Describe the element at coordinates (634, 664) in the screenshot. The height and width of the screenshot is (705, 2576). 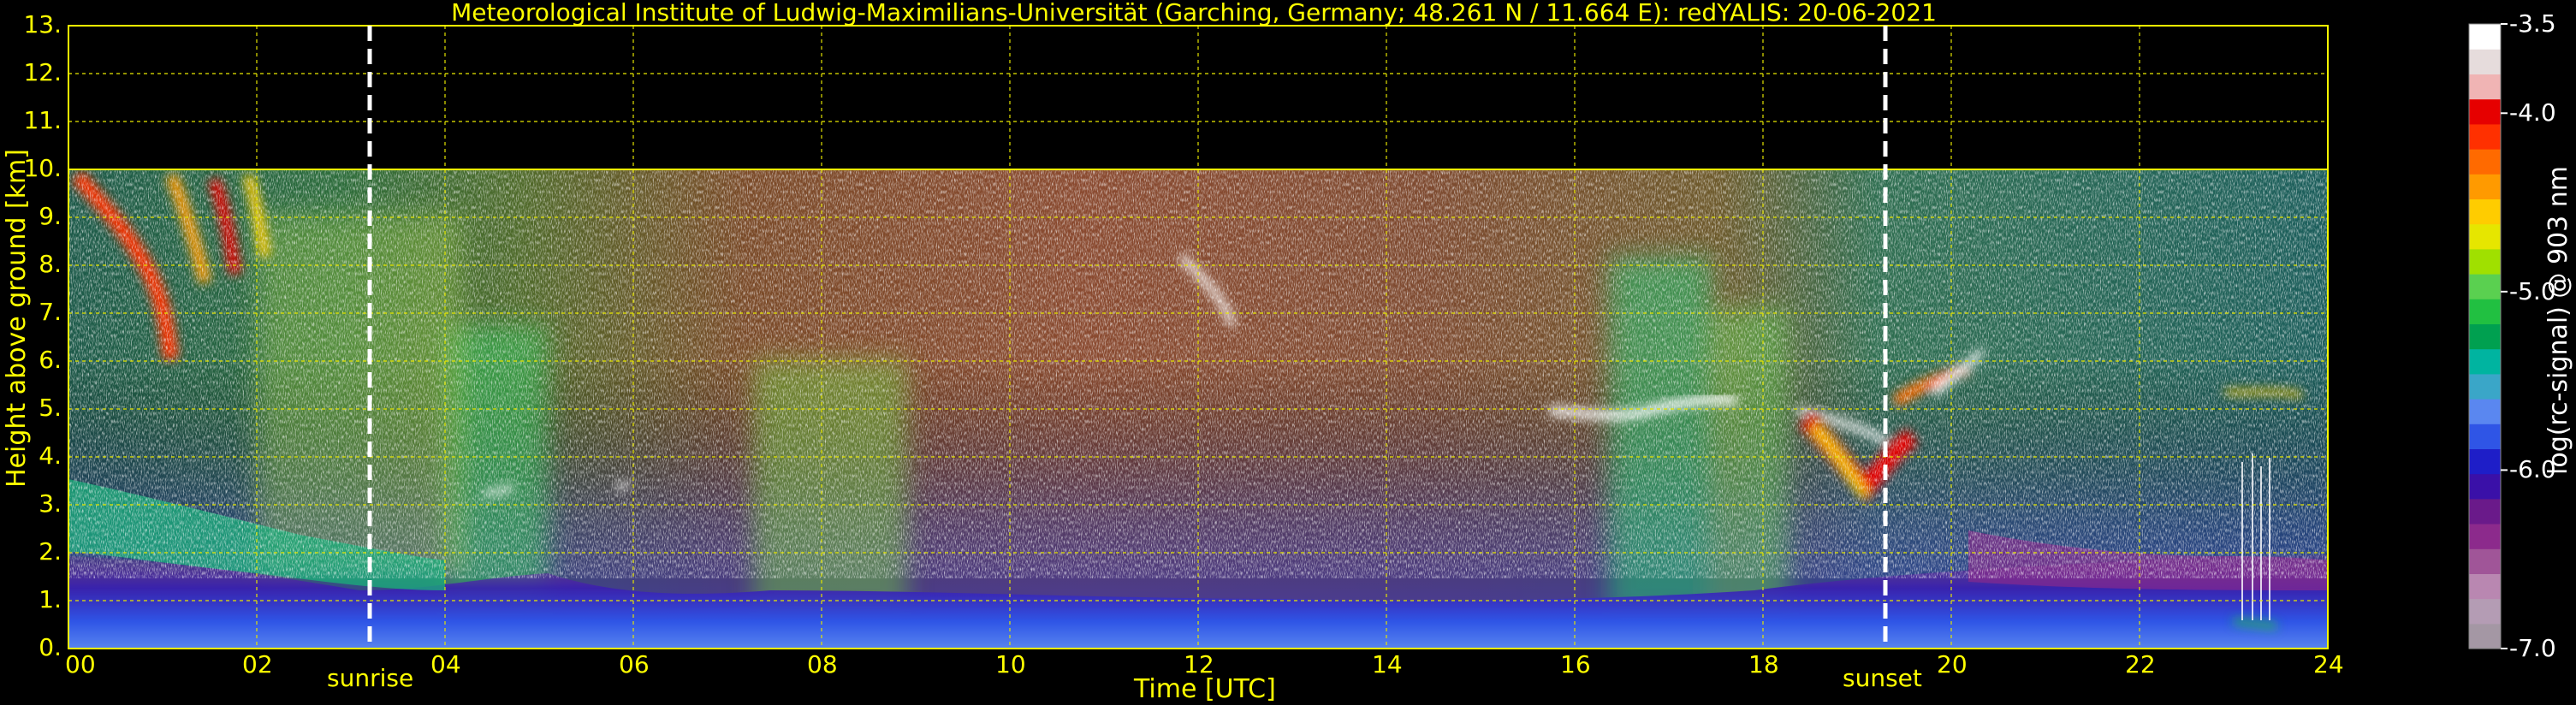
I see `x-tick-label: 06` at that location.